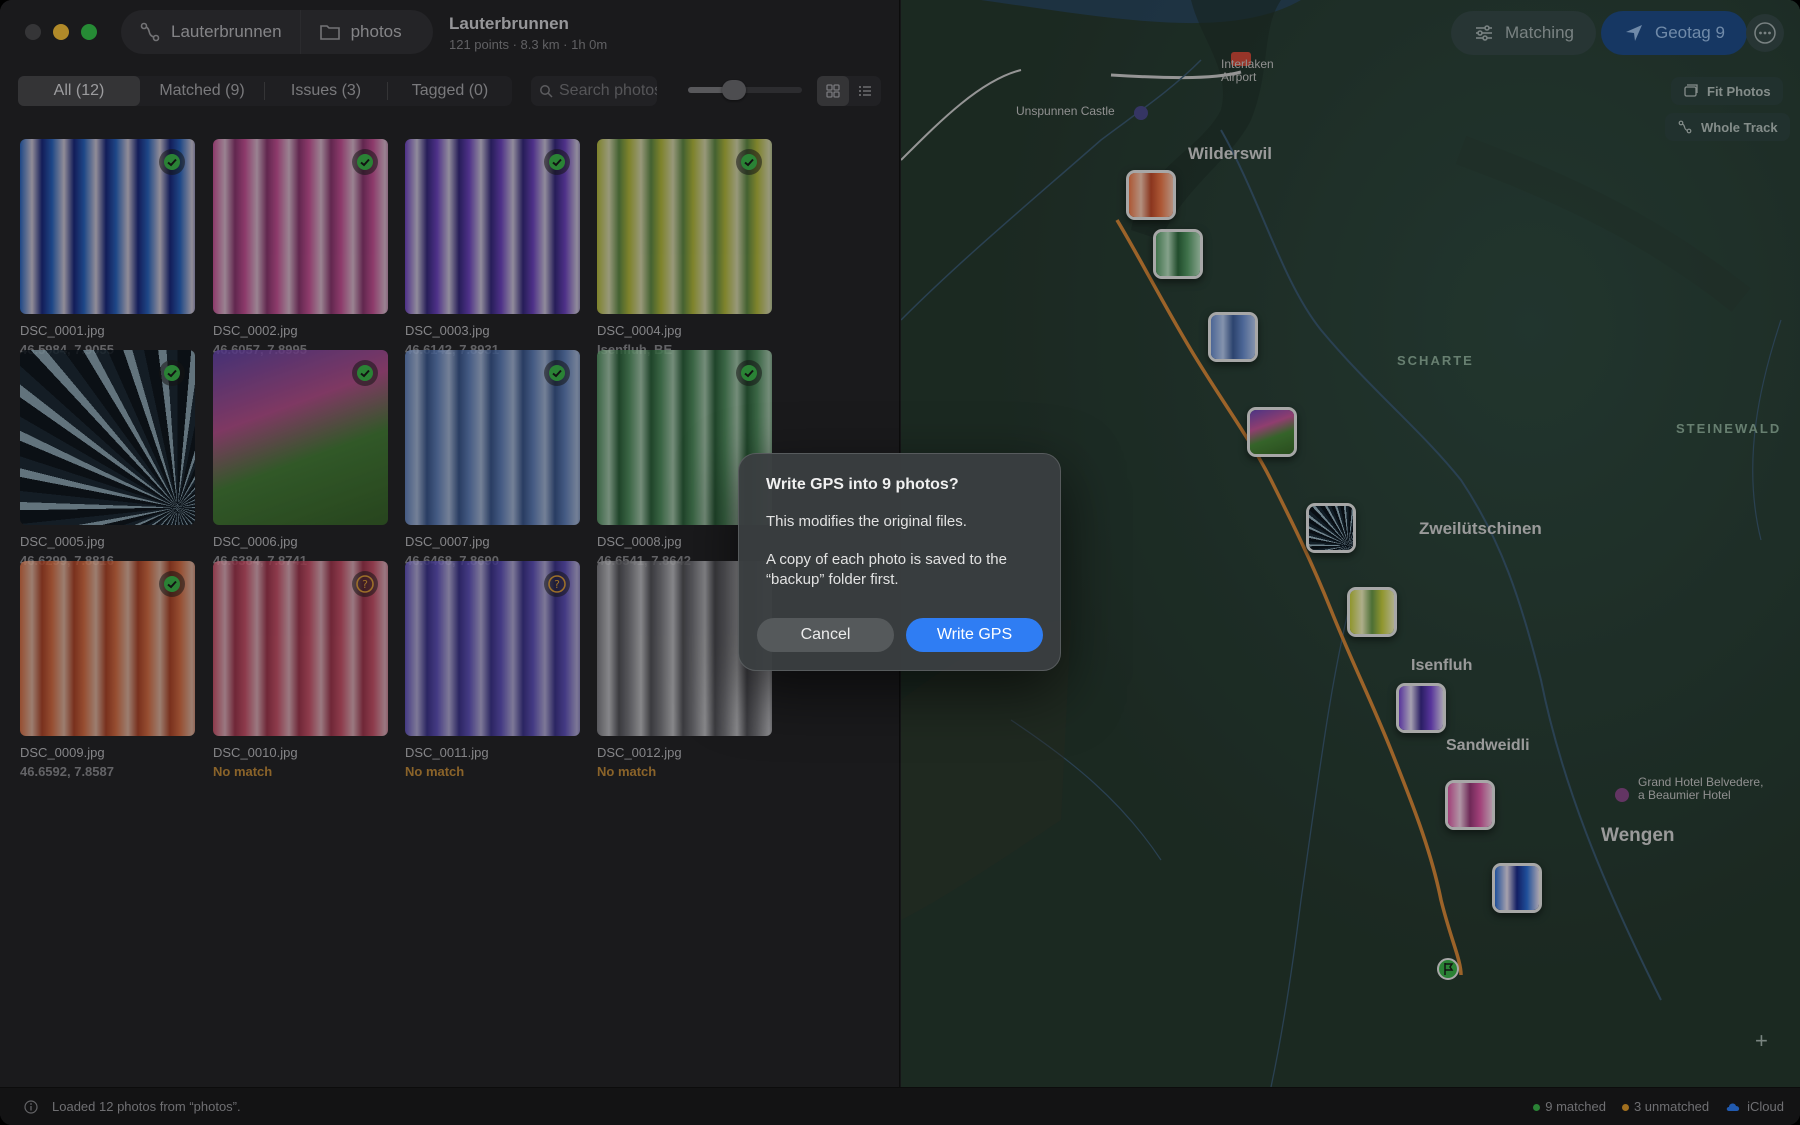 This screenshot has height=1125, width=1800. Describe the element at coordinates (974, 635) in the screenshot. I see `write-gps-button: Write GPS` at that location.